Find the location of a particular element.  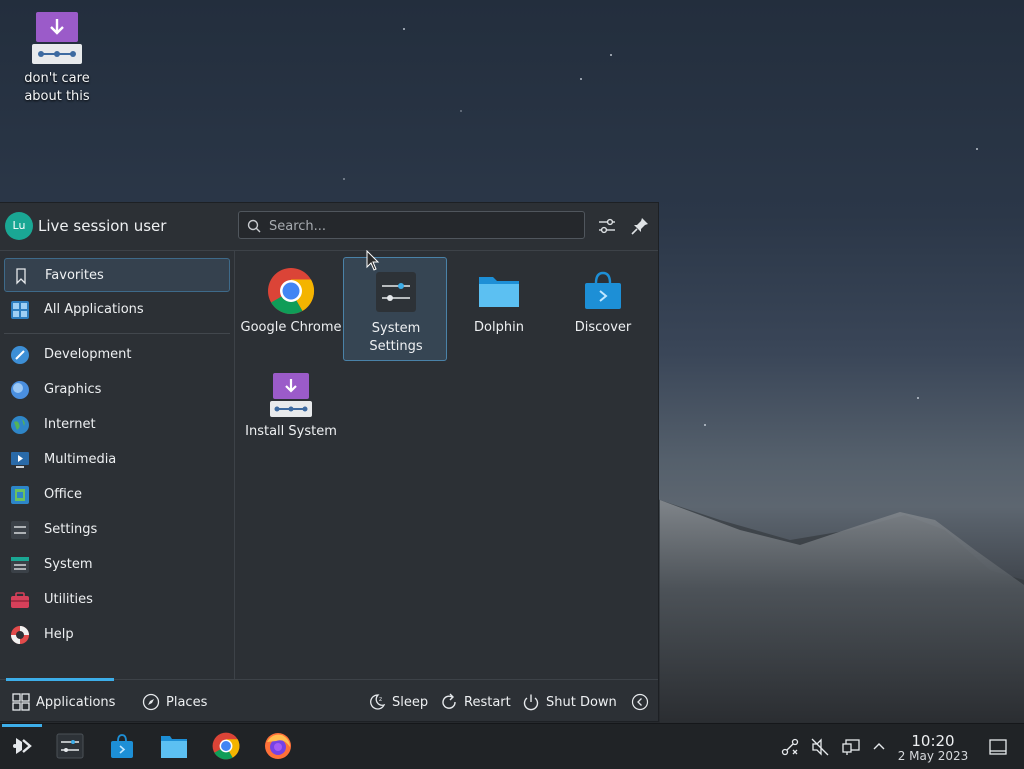

multimedia-icon is located at coordinates (20, 460).